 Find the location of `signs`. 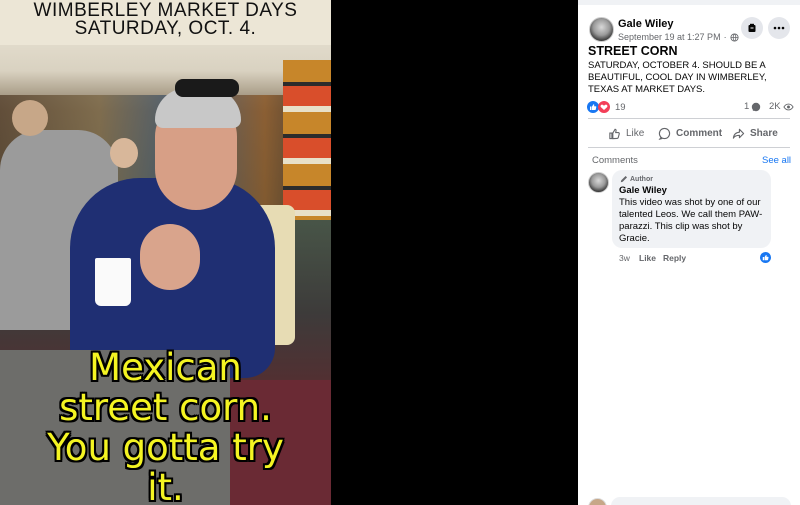

signs is located at coordinates (307, 140).